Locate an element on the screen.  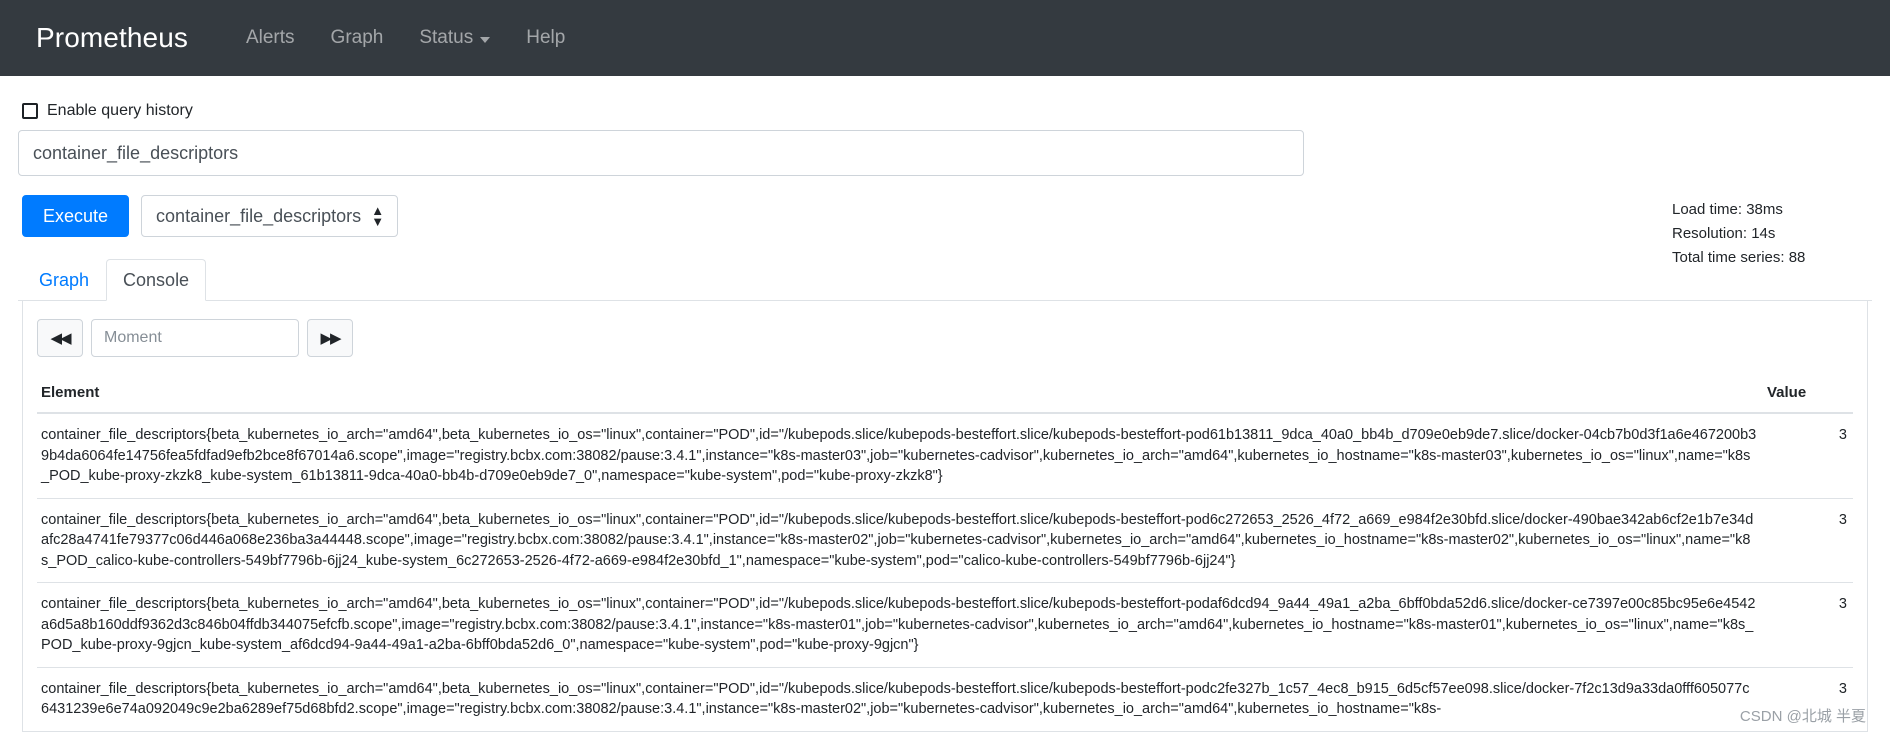
query-input-column is located at coordinates (661, 153).